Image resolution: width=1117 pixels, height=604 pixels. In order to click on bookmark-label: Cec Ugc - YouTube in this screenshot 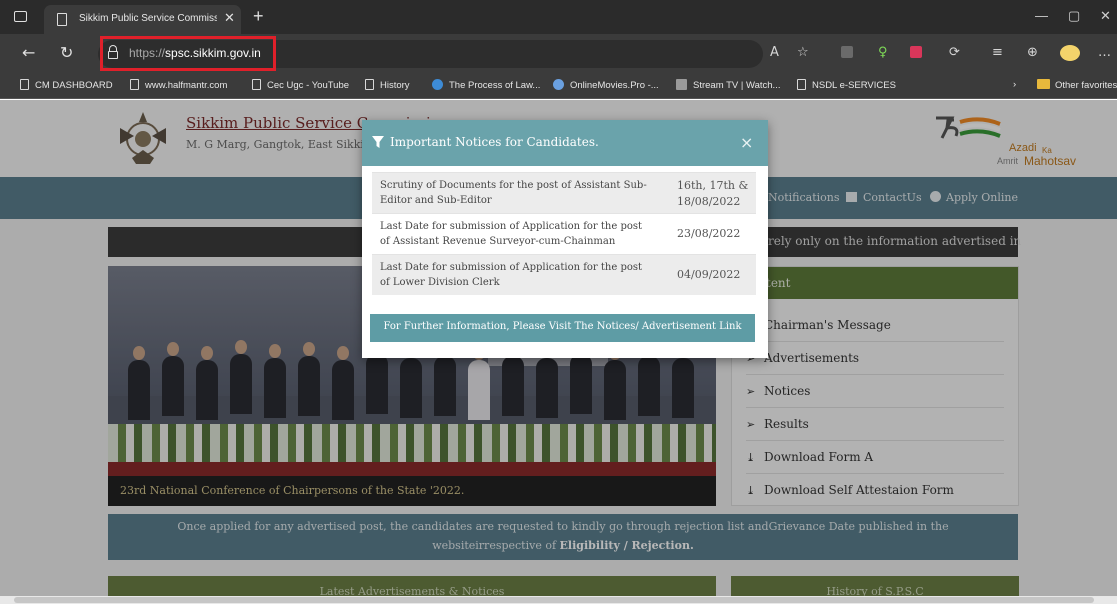, I will do `click(308, 85)`.